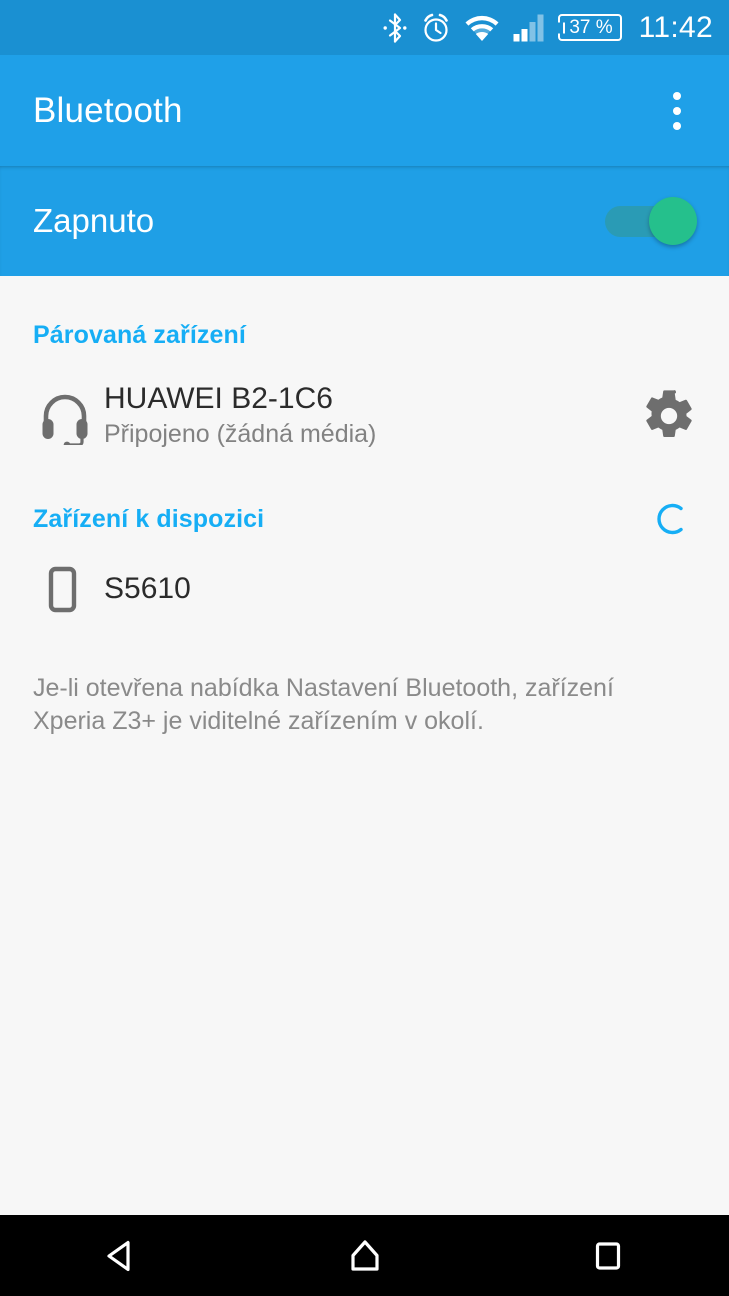 The width and height of the screenshot is (729, 1296). Describe the element at coordinates (672, 519) in the screenshot. I see `loading-spinner-icon` at that location.